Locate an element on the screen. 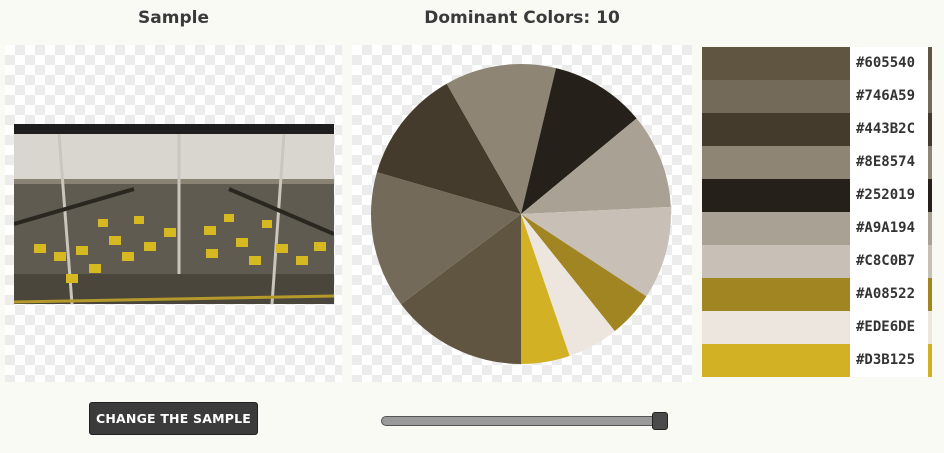 The image size is (944, 453). slider-thumb is located at coordinates (660, 421).